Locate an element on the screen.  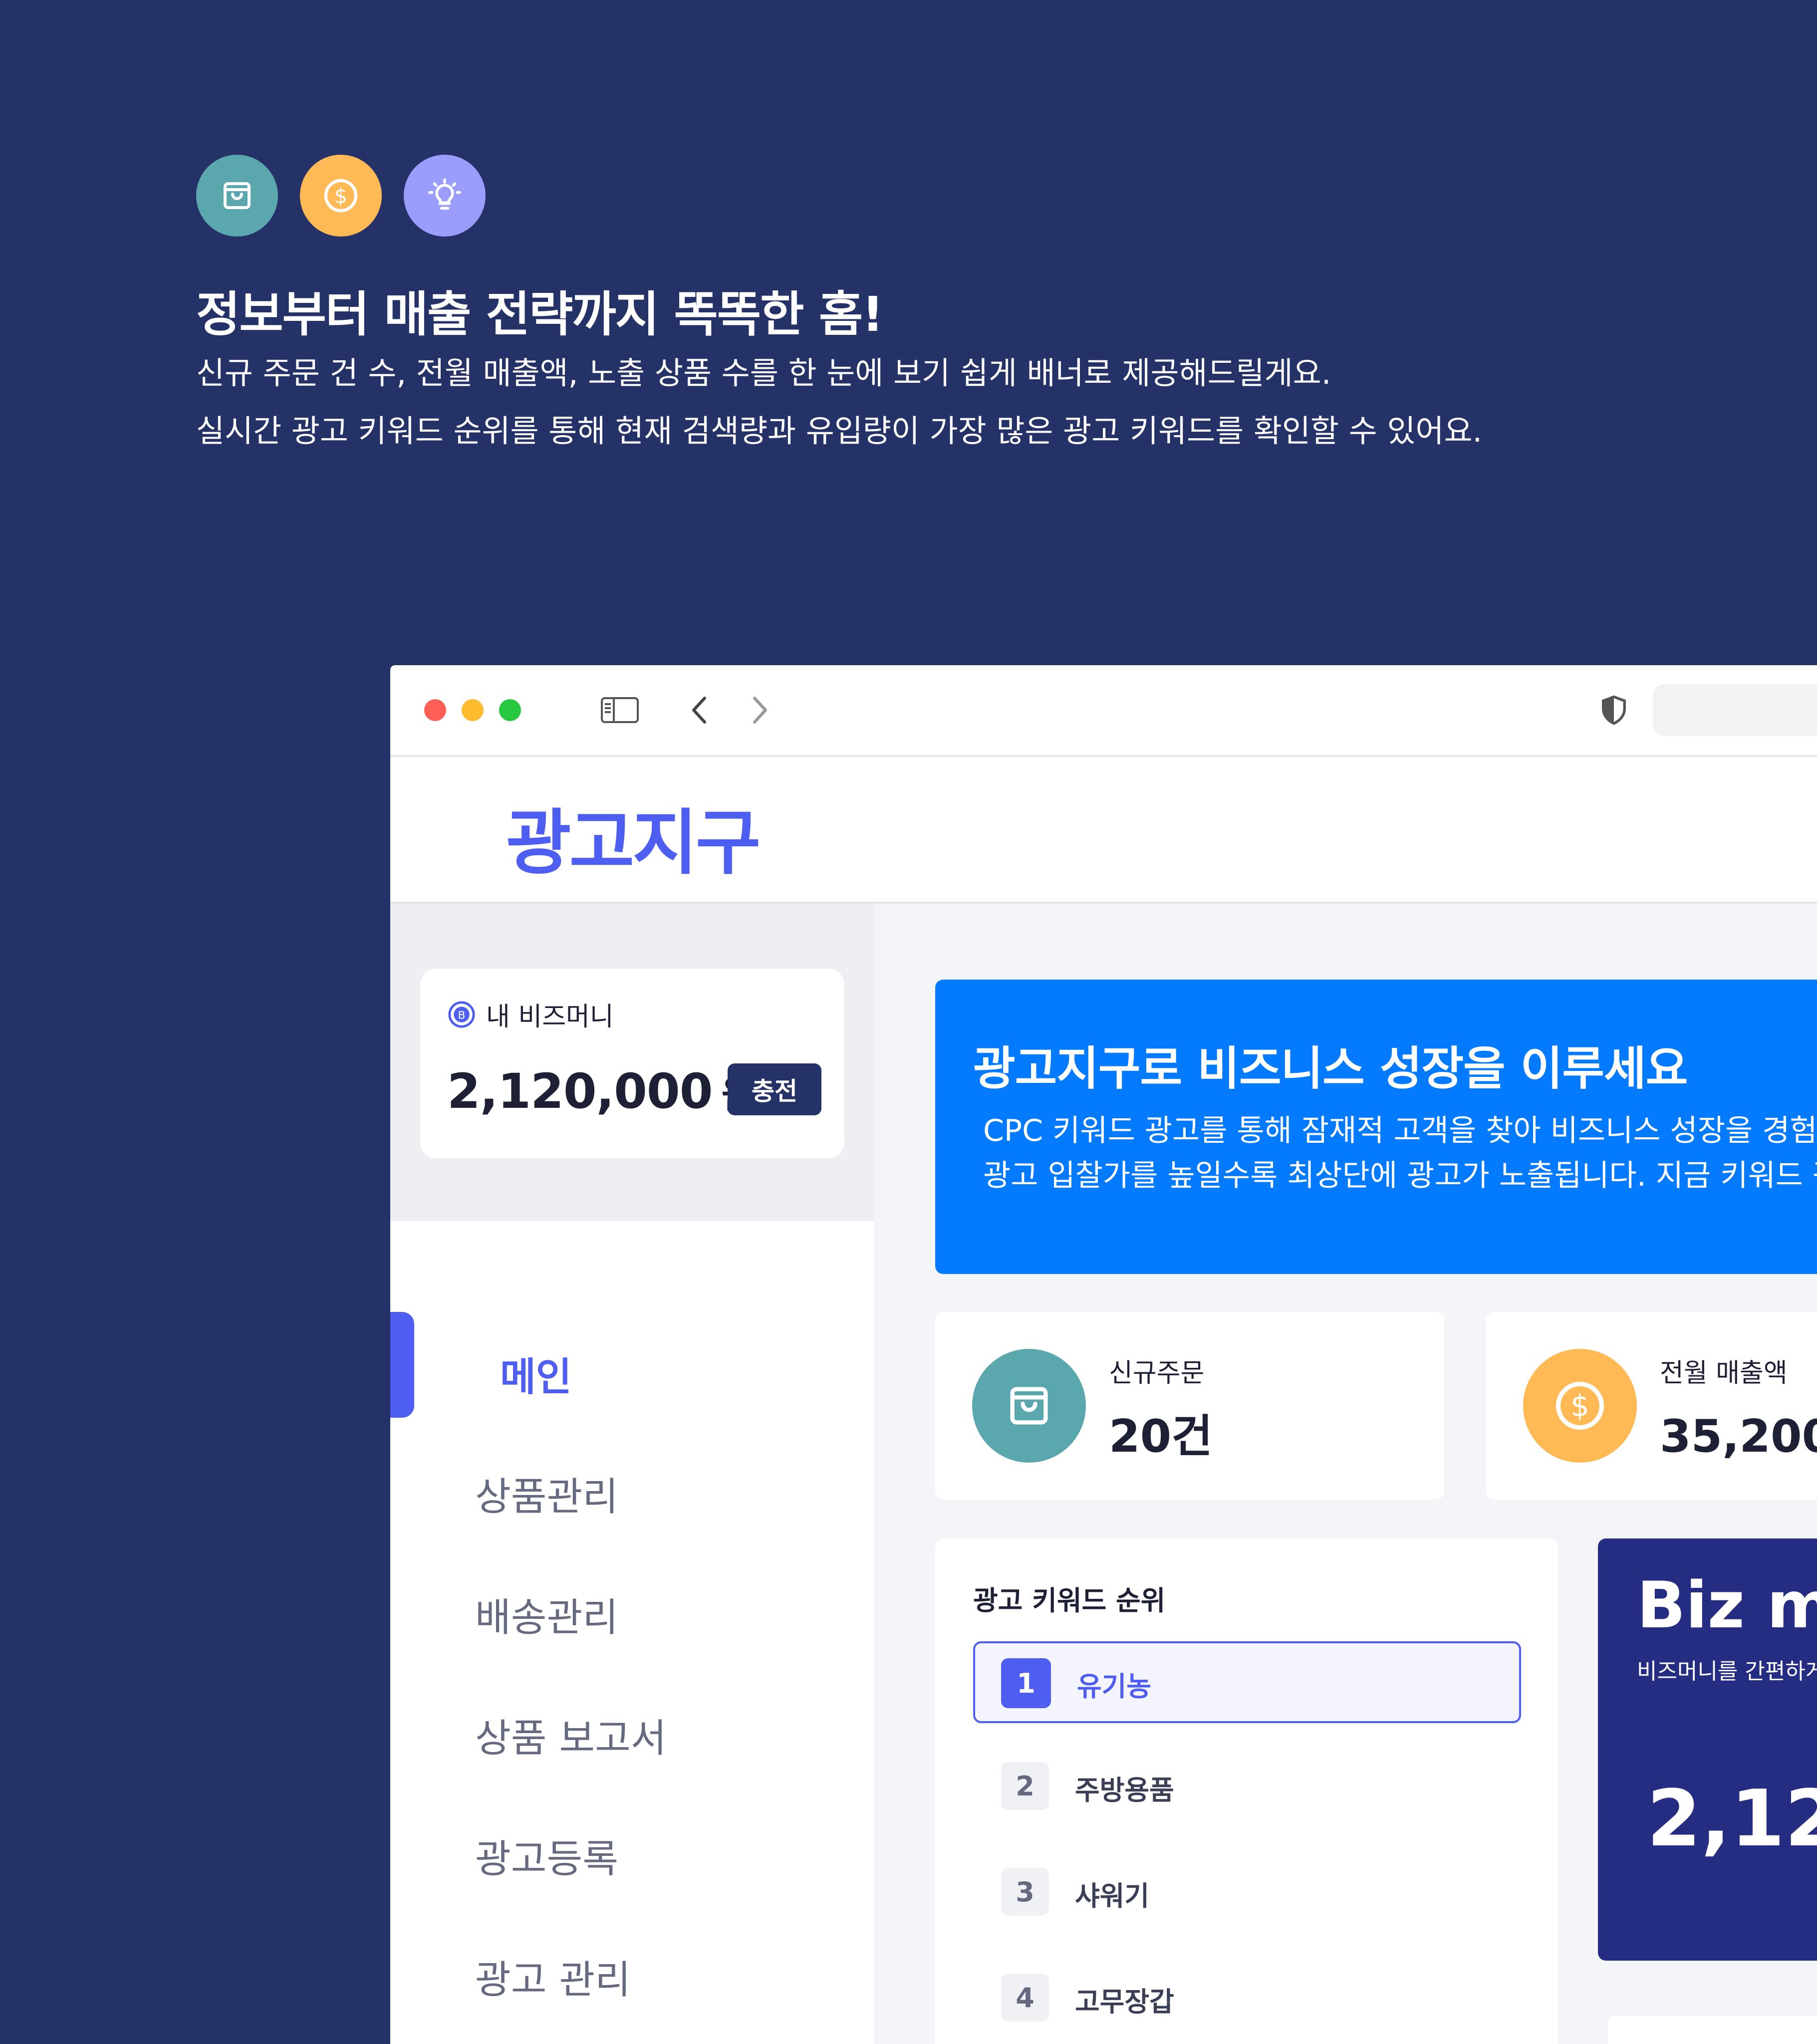
shield-icon is located at coordinates (1614, 710).